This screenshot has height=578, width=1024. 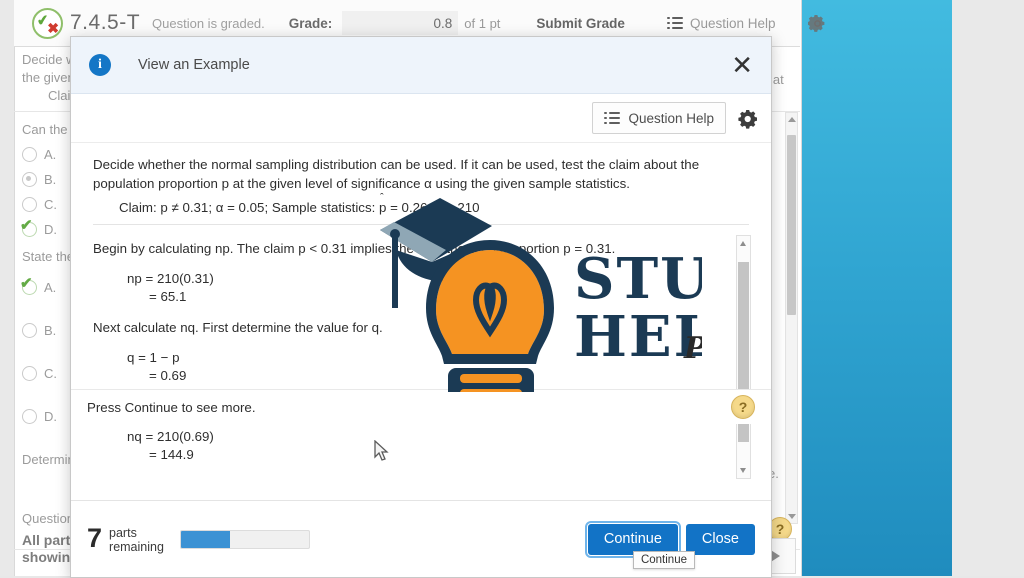 What do you see at coordinates (427, 288) in the screenshot?
I see `equation-1: np = 210(0.31) = 65.1` at bounding box center [427, 288].